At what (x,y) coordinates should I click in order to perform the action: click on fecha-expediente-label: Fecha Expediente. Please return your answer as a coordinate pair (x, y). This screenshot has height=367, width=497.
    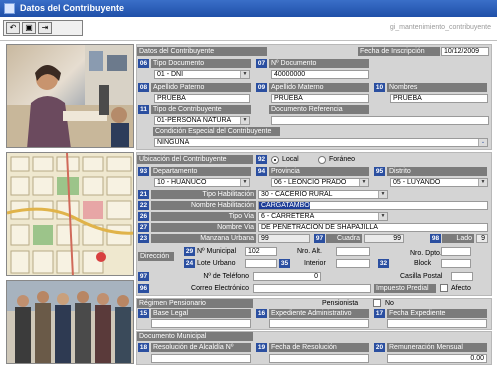
    Looking at the image, I should click on (437, 313).